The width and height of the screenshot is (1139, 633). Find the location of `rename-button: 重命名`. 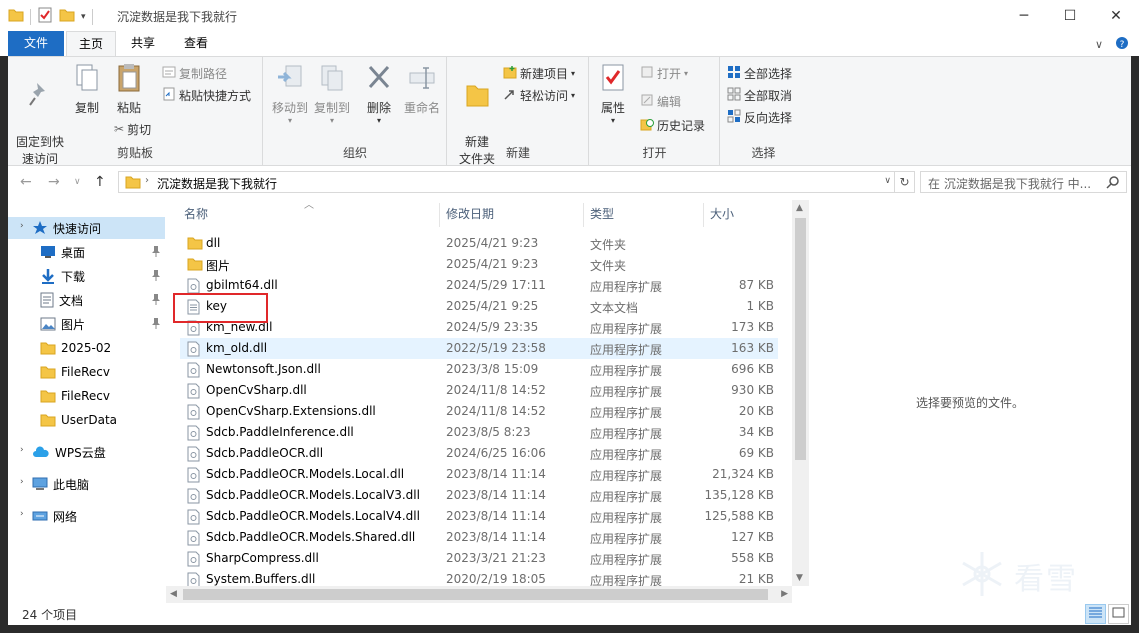

rename-button: 重命名 is located at coordinates (422, 90).